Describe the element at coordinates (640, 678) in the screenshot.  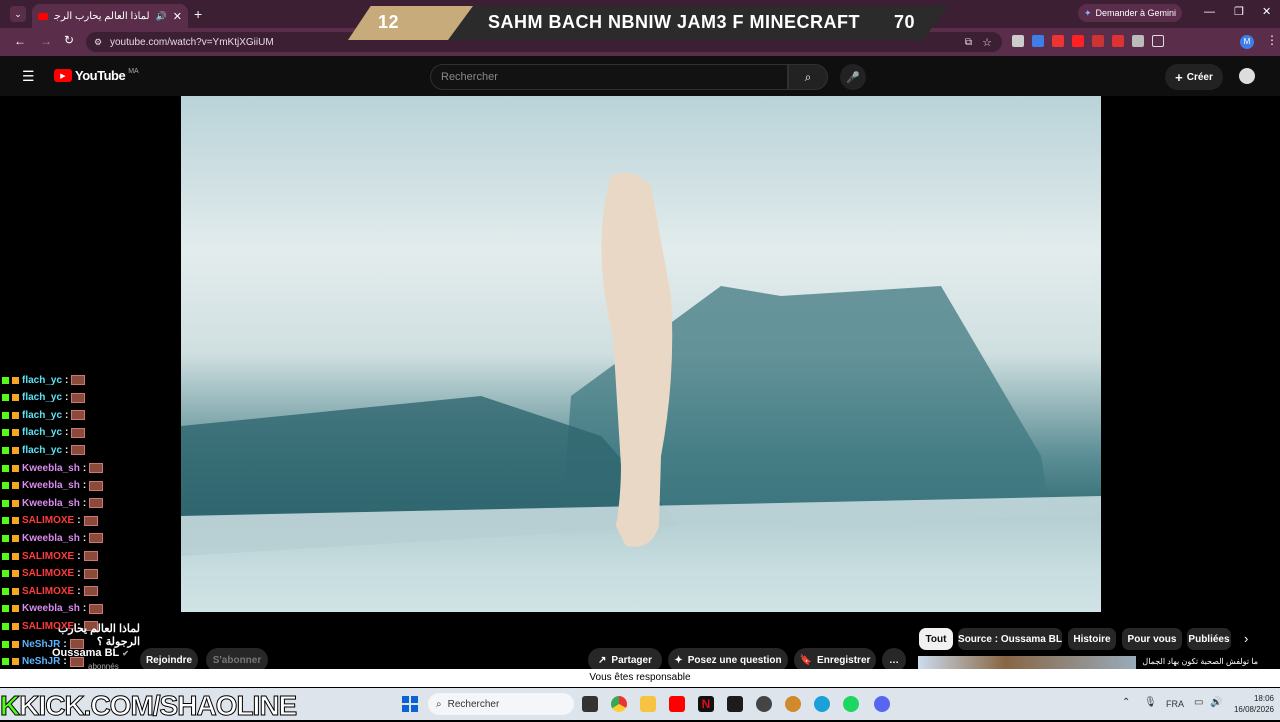
I see `notice-bar: Vous êtes responsable` at that location.